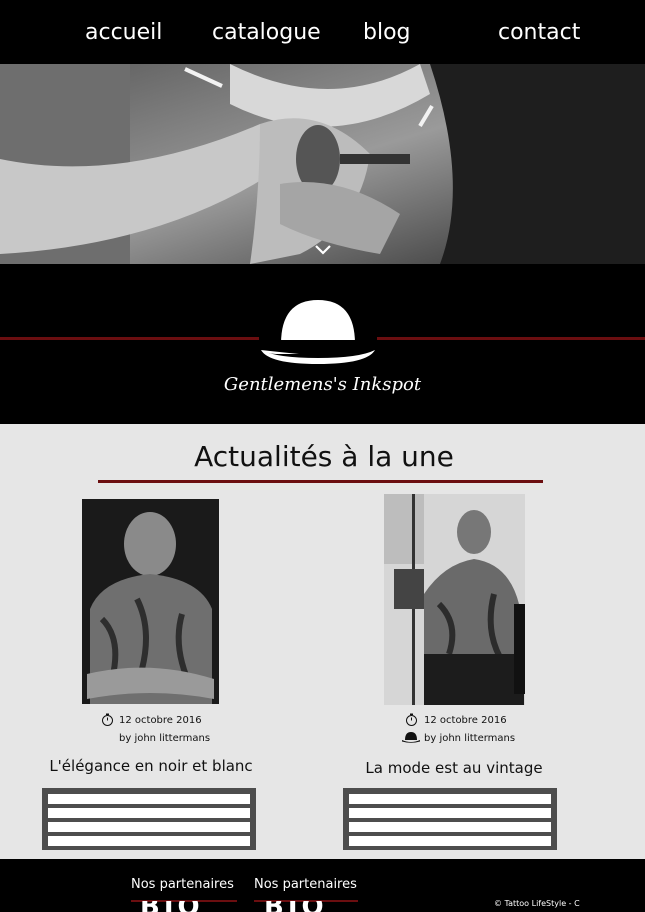 This screenshot has height=912, width=645. I want to click on section-title: Actualités à la une, so click(324, 456).